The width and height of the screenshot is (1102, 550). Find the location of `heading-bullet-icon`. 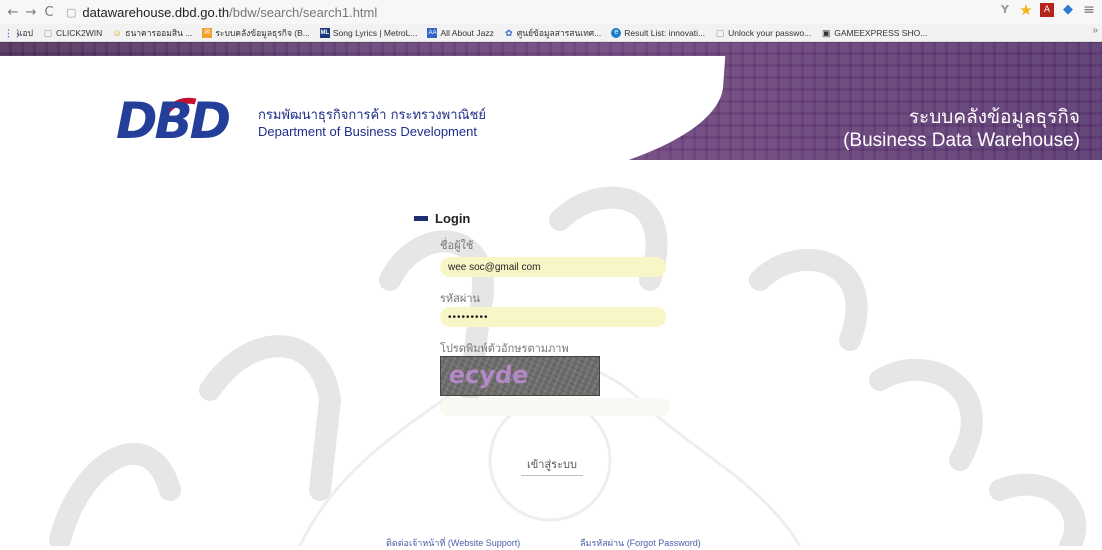

heading-bullet-icon is located at coordinates (421, 218).